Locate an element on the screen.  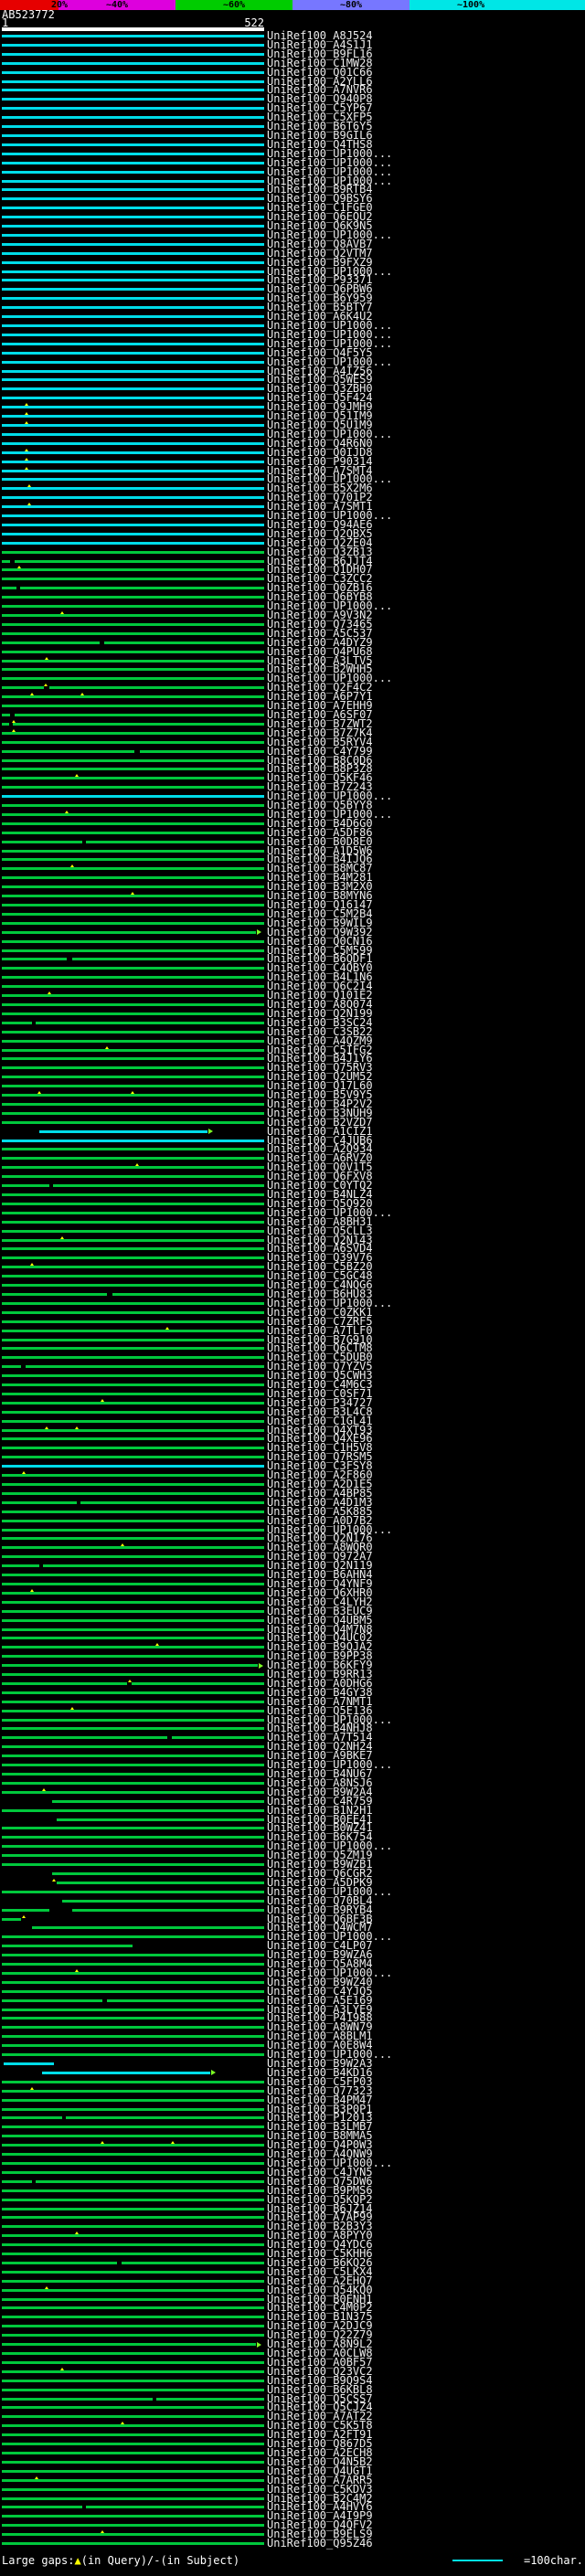
hit-label: UniRef100_Q95Z46 is located at coordinates (320, 2543).